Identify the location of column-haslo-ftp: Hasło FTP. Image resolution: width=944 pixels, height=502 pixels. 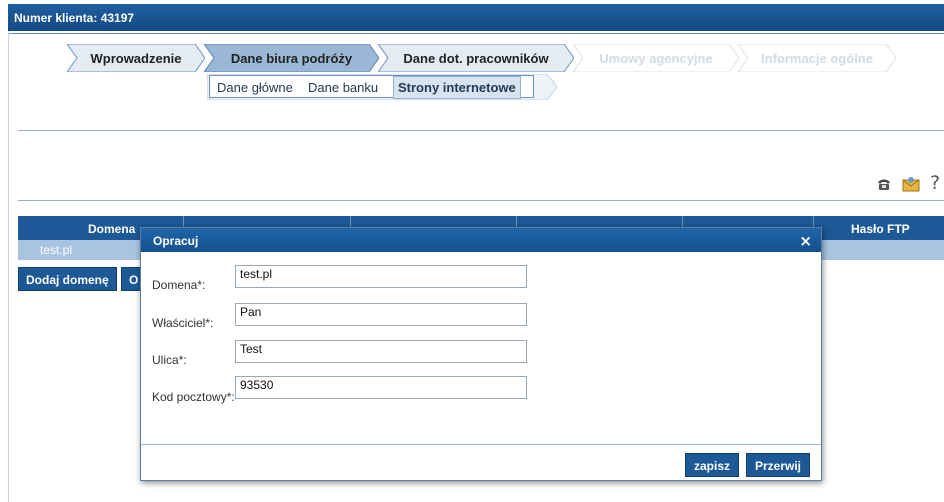
(880, 229).